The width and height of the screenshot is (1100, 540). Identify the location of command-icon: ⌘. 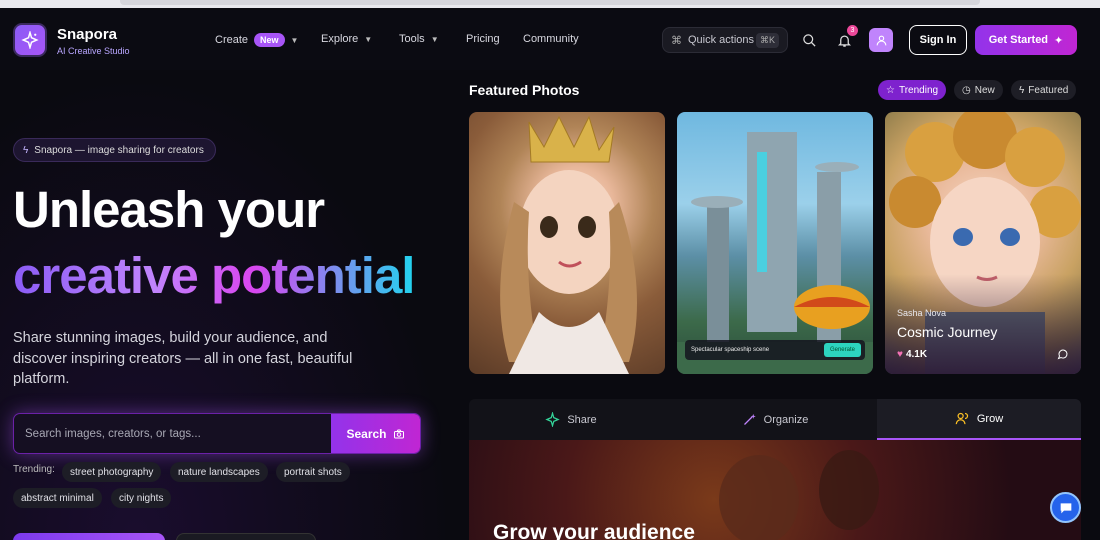
(676, 40).